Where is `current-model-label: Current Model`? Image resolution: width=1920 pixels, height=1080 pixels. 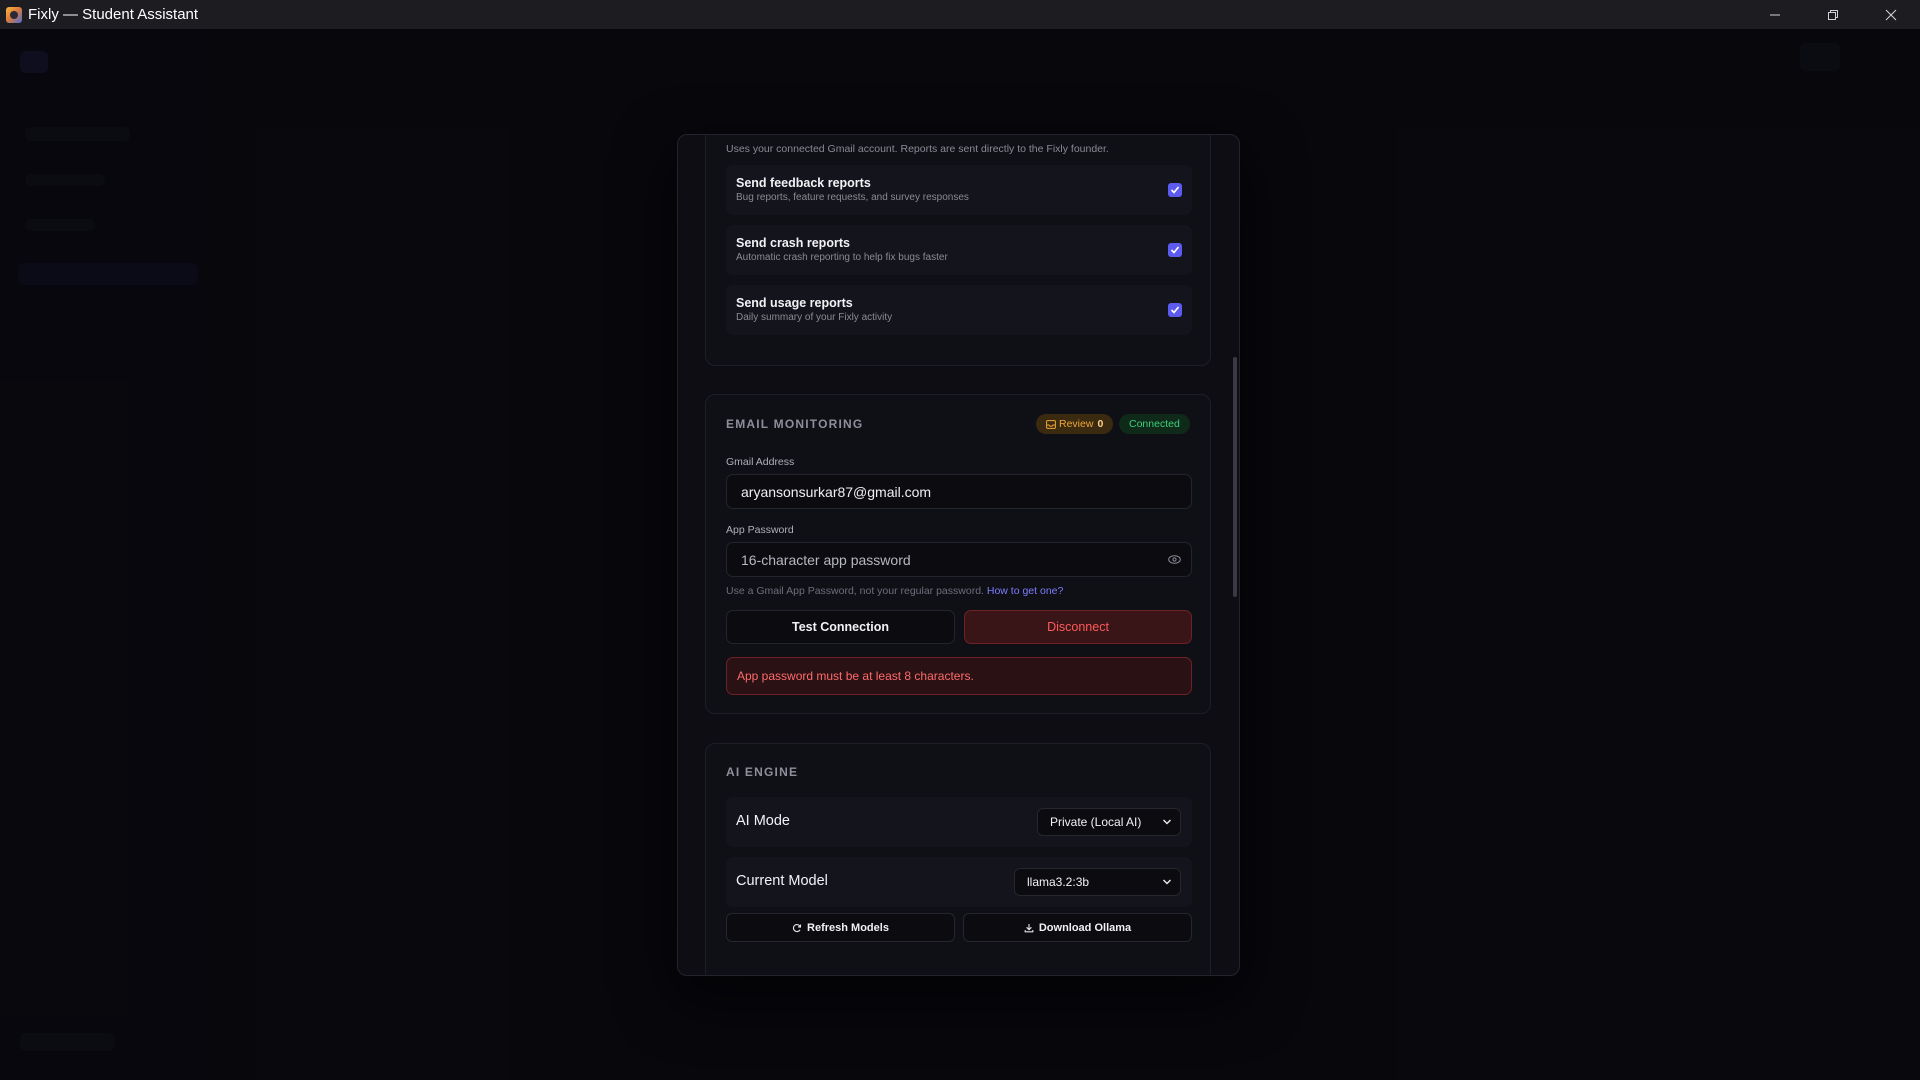 current-model-label: Current Model is located at coordinates (782, 881).